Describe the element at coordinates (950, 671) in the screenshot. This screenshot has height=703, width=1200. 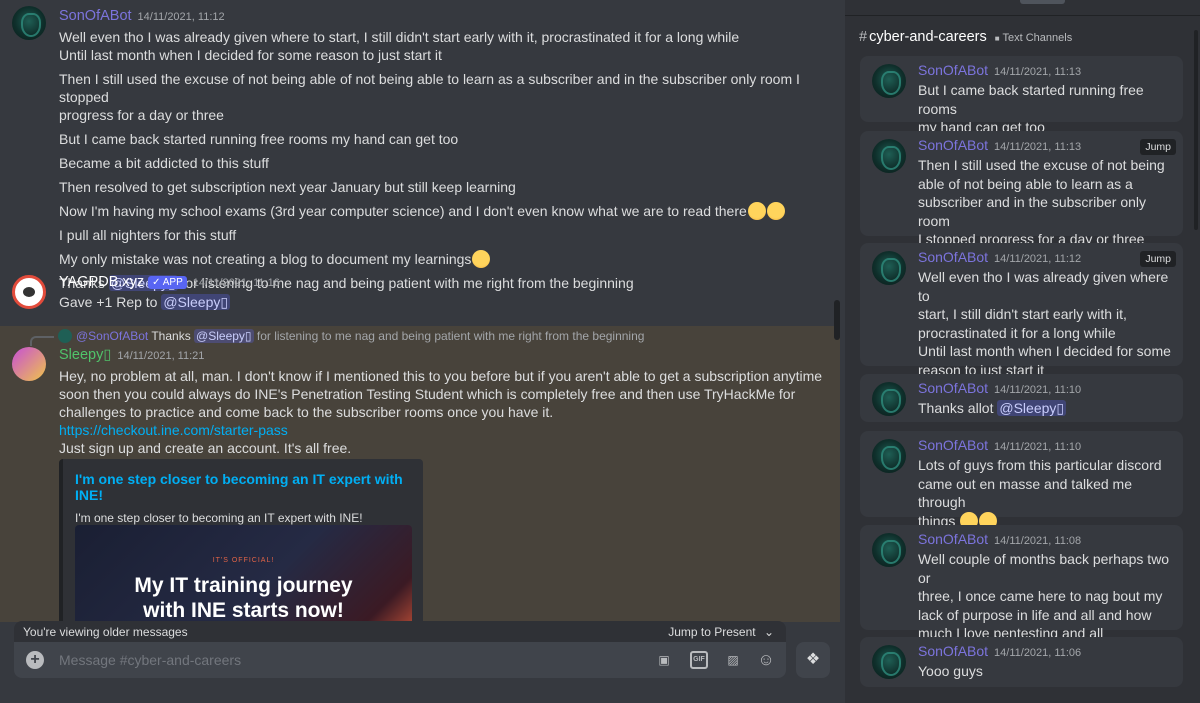
I see `message-line: Yooo guys` at that location.